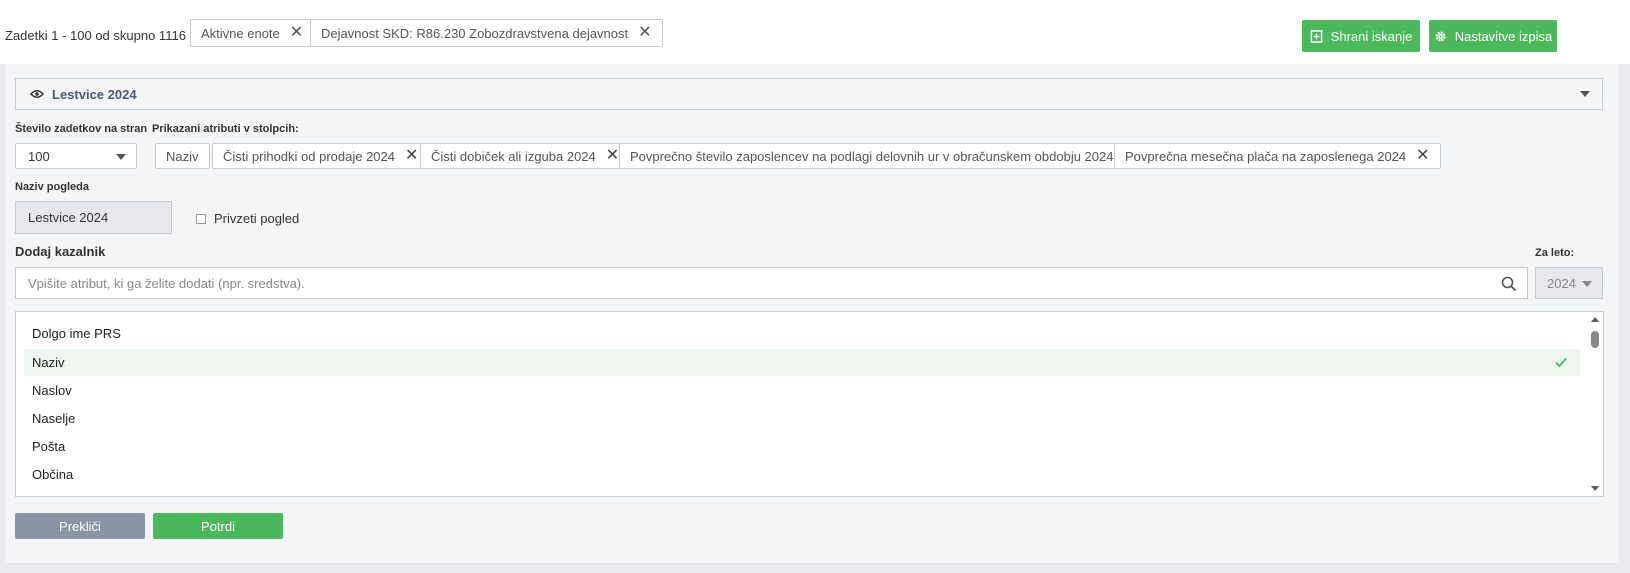  Describe the element at coordinates (1371, 36) in the screenshot. I see `save-search-label: Shrani iskanje` at that location.